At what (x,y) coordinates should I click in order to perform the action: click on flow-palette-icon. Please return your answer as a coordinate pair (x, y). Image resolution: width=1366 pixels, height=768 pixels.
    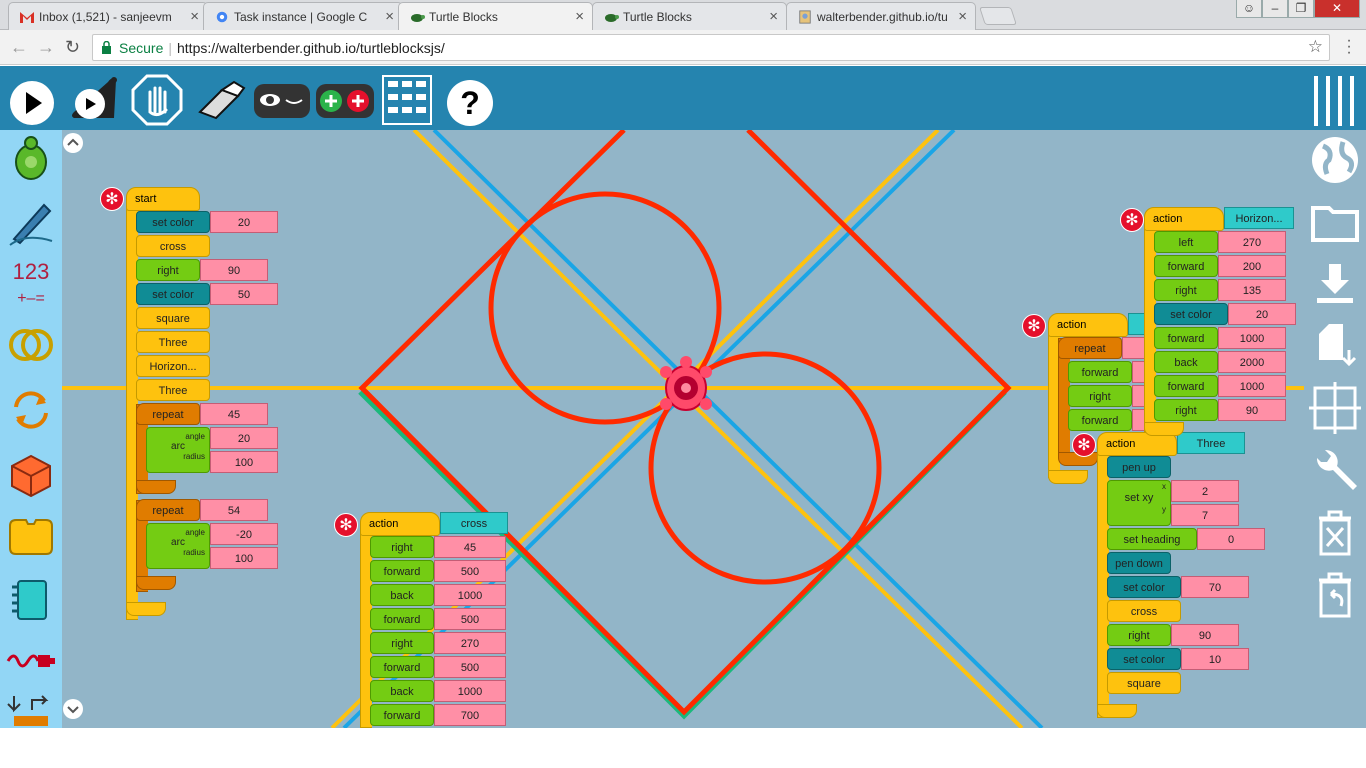
    Looking at the image, I should click on (31, 410).